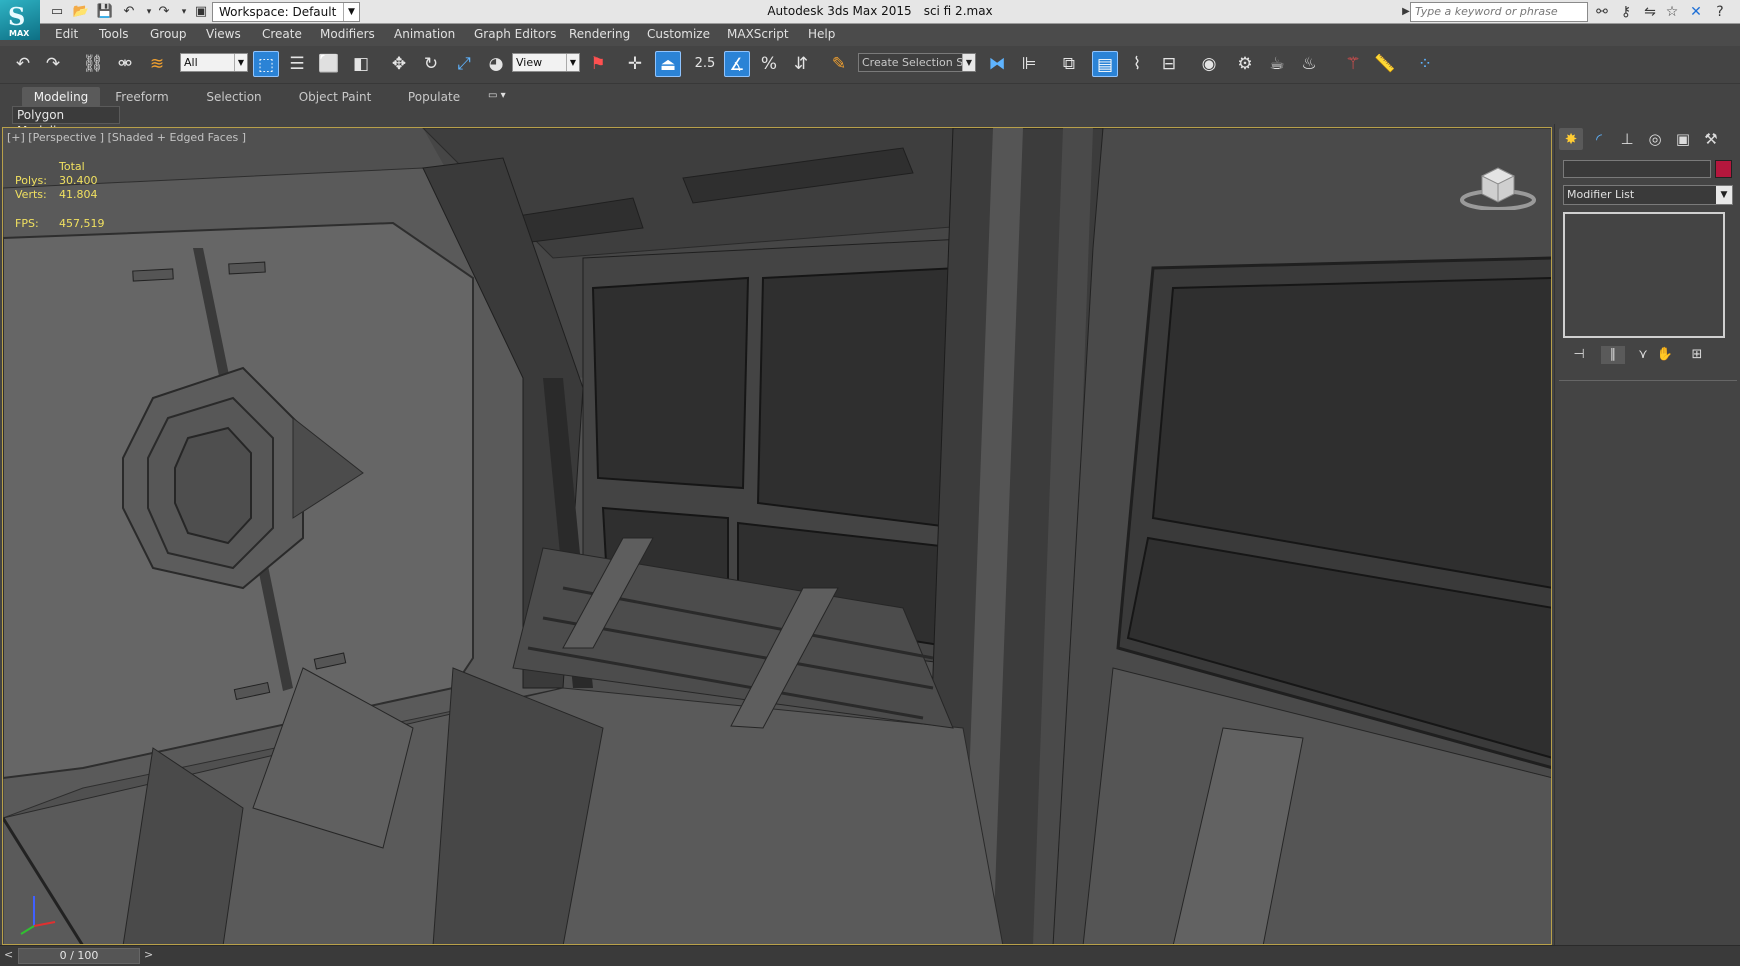  What do you see at coordinates (1602, 12) in the screenshot?
I see `binoculars-icon: ⚯` at bounding box center [1602, 12].